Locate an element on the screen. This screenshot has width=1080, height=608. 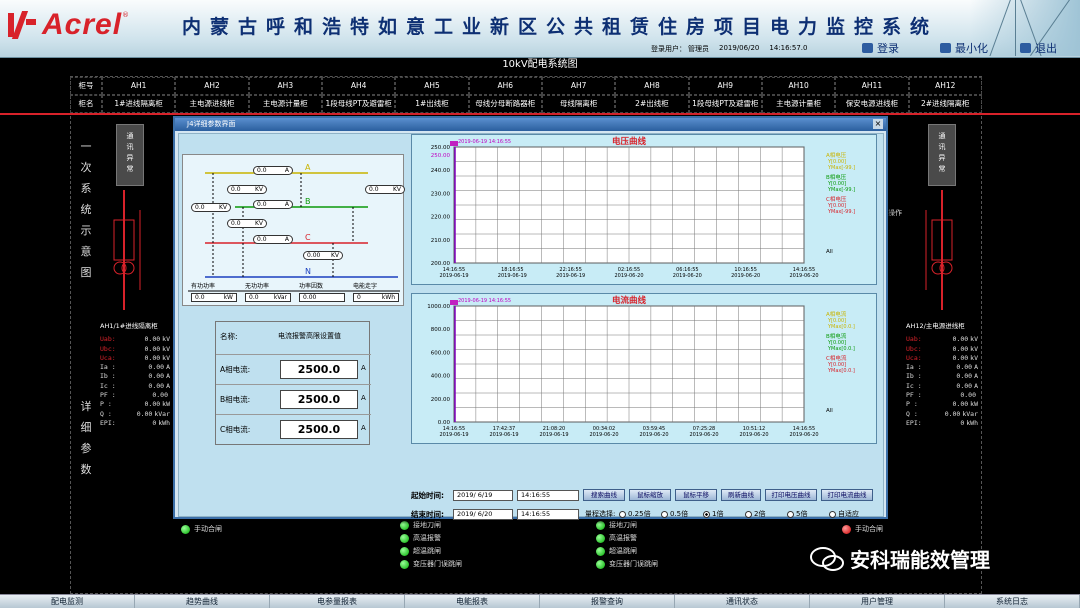
exit-button: 退出 is located at coordinates (1038, 48).